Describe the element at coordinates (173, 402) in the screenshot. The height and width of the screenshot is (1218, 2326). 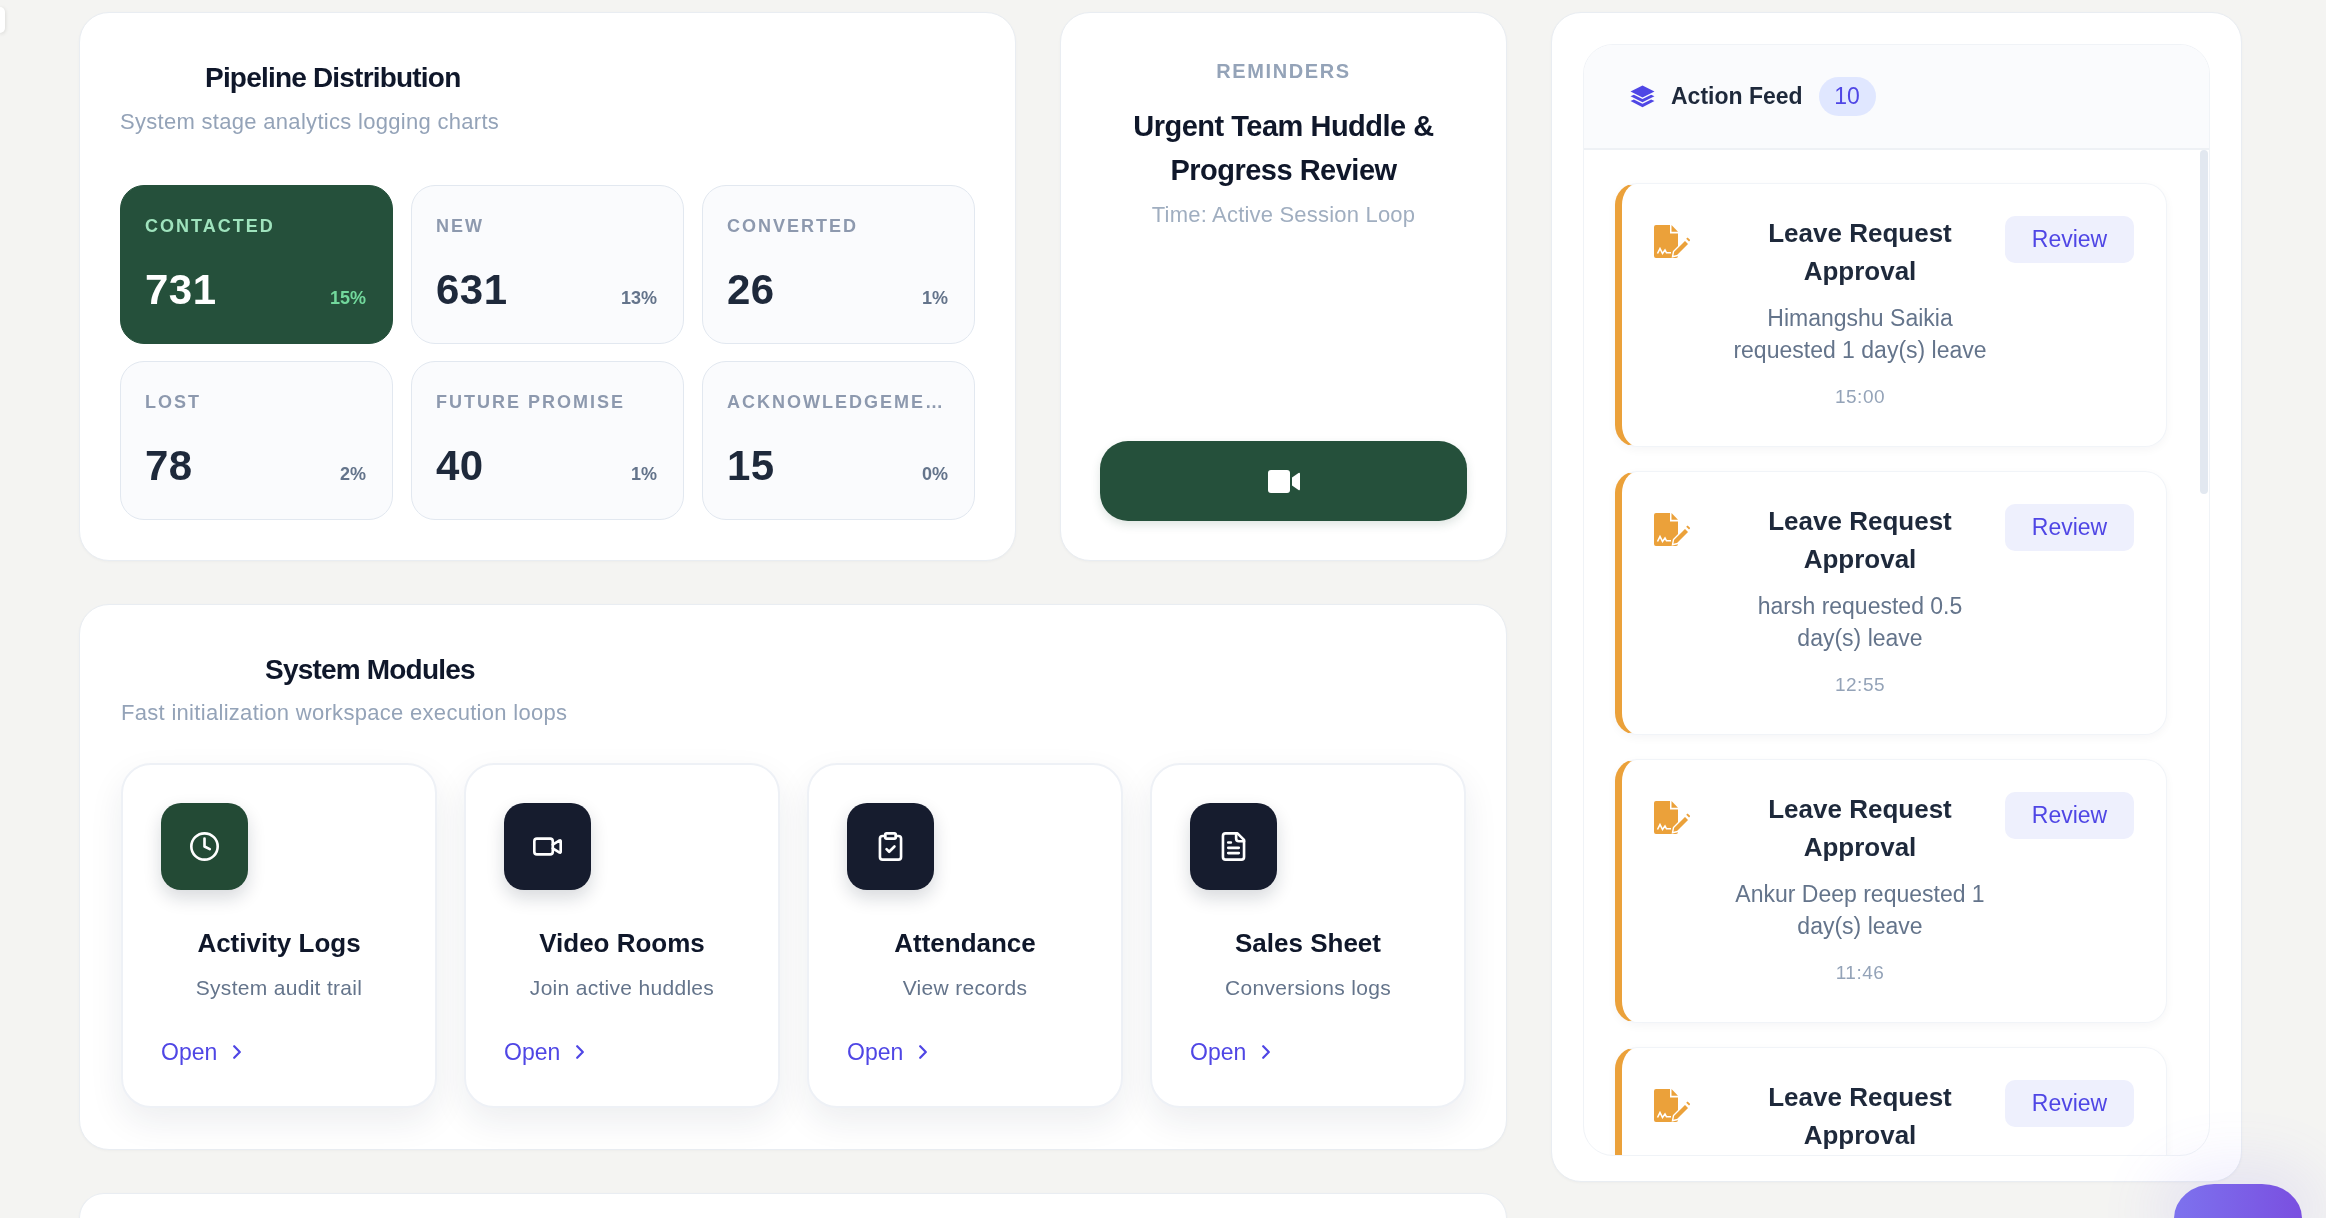
I see `stat-label: LOST` at that location.